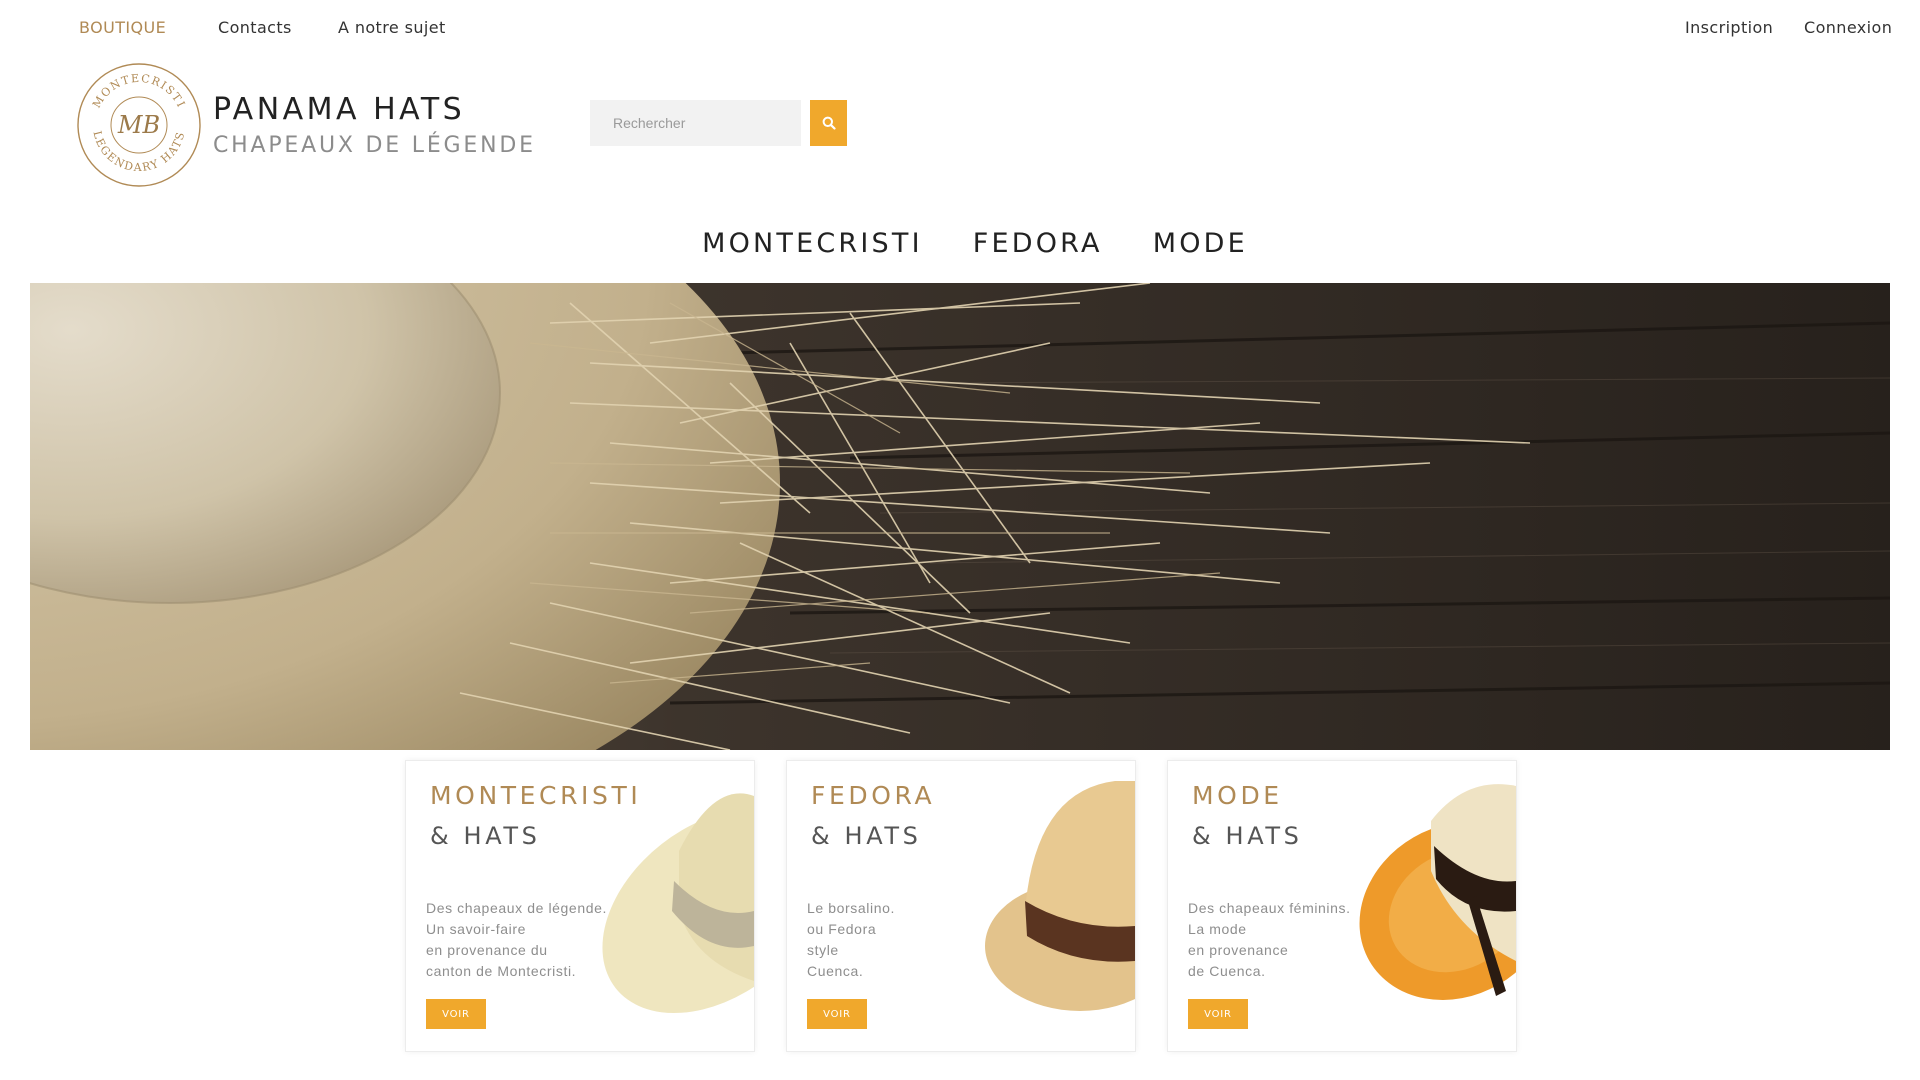 Image resolution: width=1920 pixels, height=1080 pixels. I want to click on svg-text: MONTECRISTI, so click(139, 91).